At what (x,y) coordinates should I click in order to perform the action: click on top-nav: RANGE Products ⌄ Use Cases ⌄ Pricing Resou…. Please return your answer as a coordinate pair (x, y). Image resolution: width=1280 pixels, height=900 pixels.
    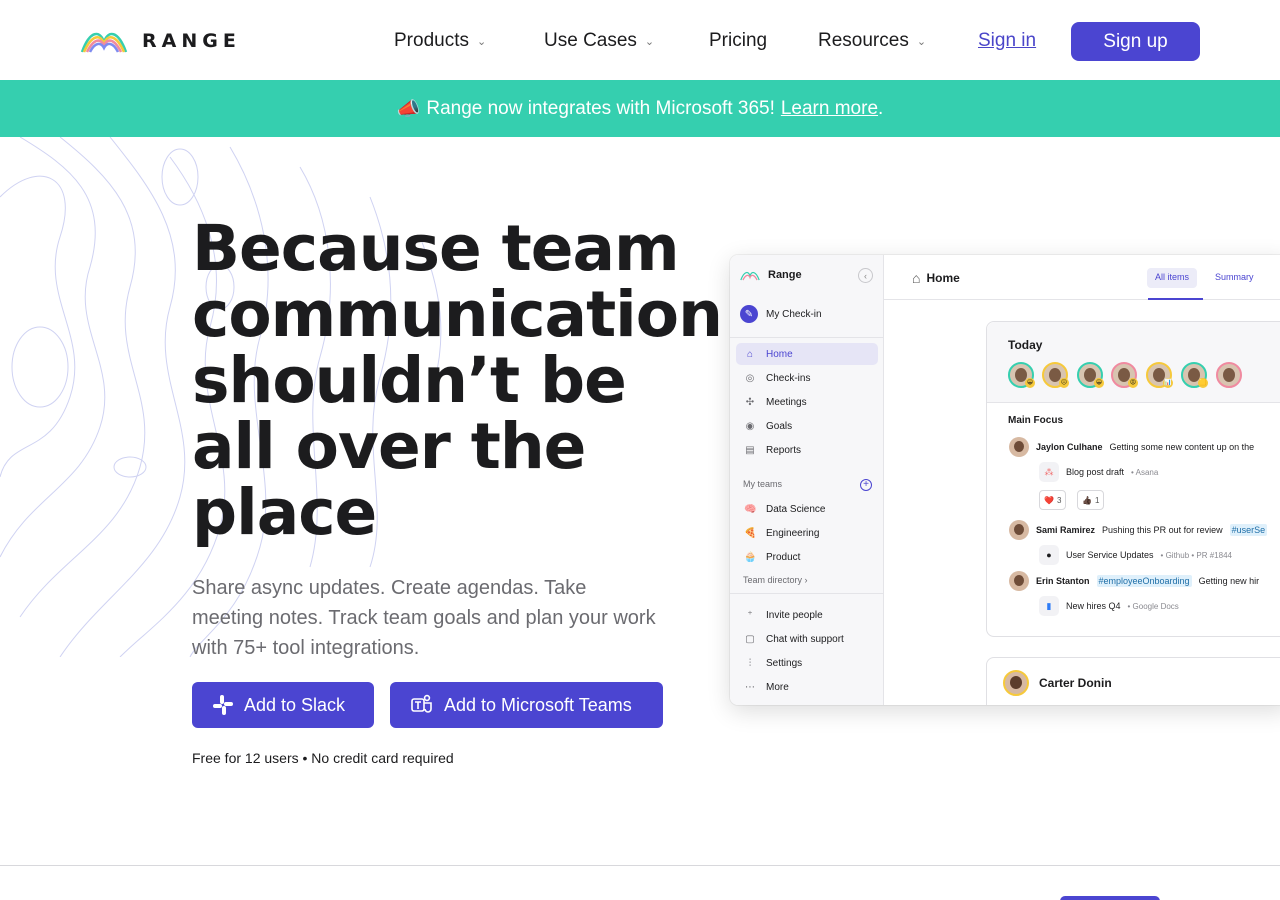
    Looking at the image, I should click on (640, 40).